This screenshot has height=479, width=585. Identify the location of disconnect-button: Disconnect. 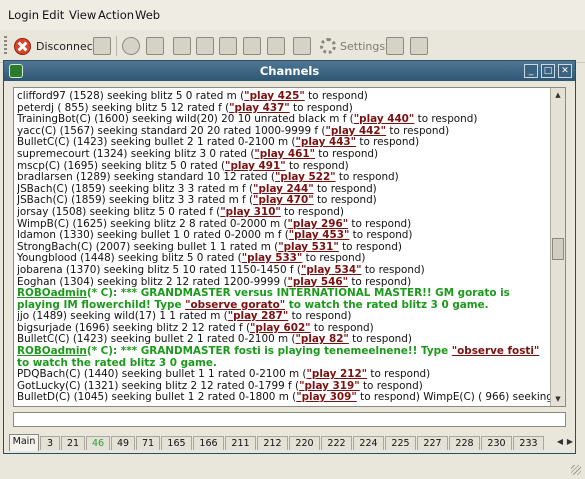
(55, 46).